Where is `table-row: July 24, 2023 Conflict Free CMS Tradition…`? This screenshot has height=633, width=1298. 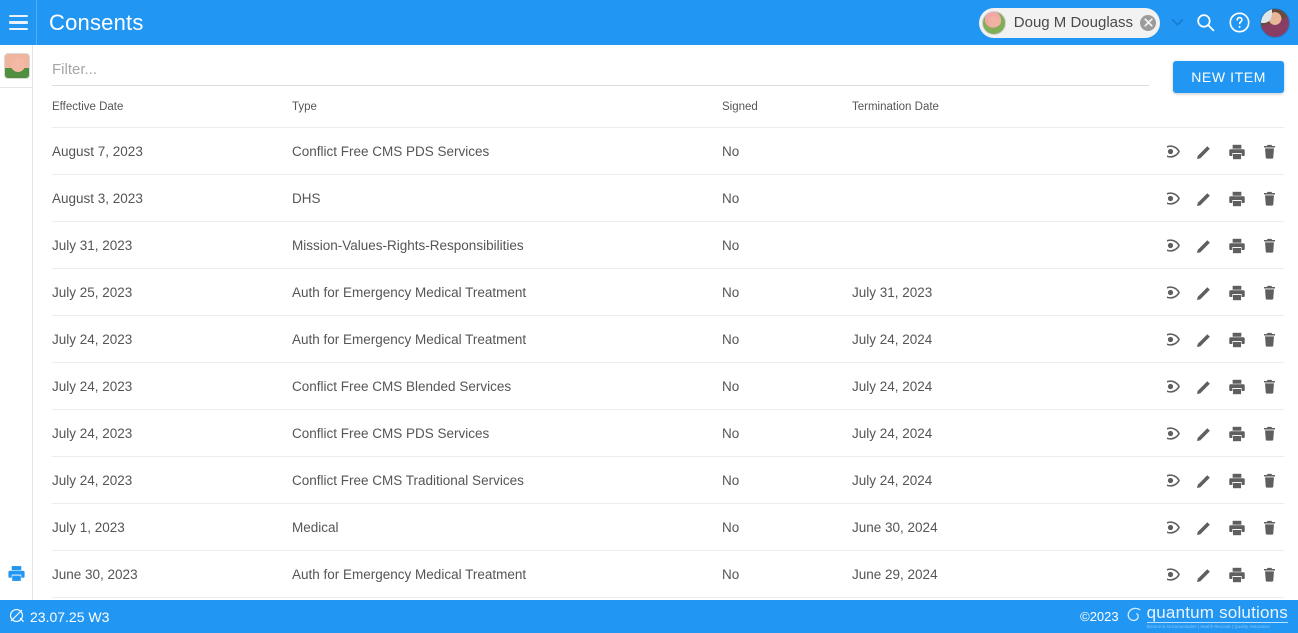 table-row: July 24, 2023 Conflict Free CMS Tradition… is located at coordinates (668, 480).